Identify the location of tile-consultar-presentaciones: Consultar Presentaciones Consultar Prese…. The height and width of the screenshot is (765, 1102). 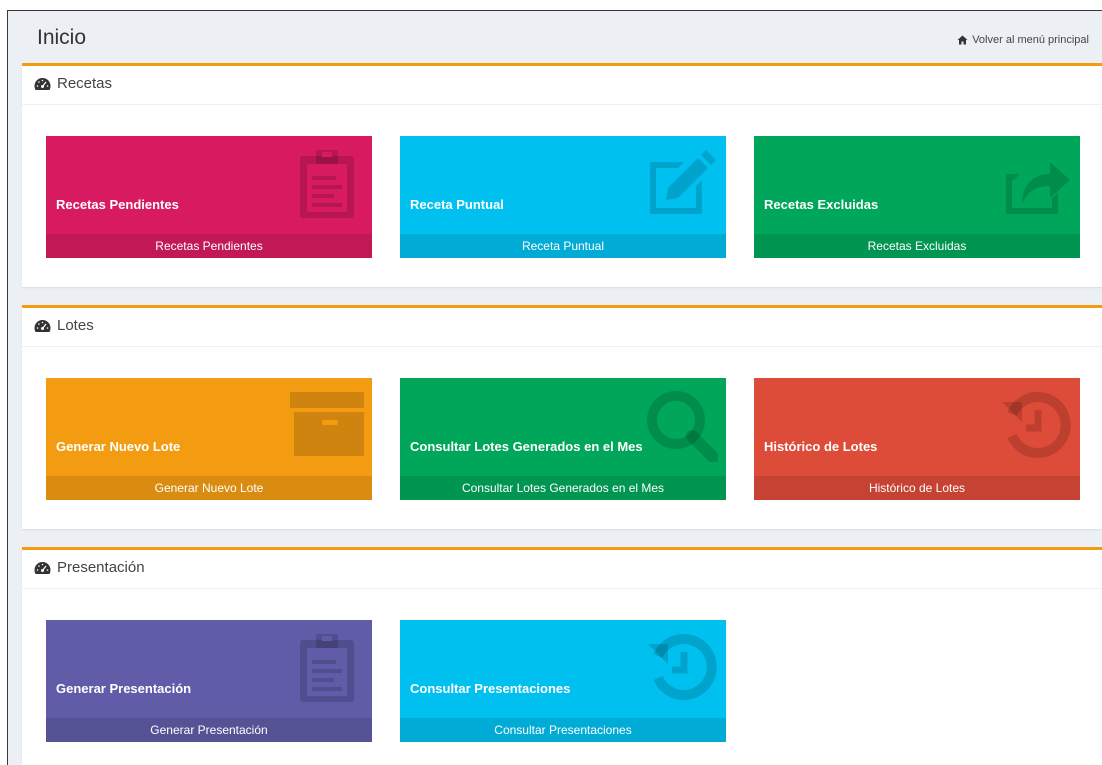
(563, 681).